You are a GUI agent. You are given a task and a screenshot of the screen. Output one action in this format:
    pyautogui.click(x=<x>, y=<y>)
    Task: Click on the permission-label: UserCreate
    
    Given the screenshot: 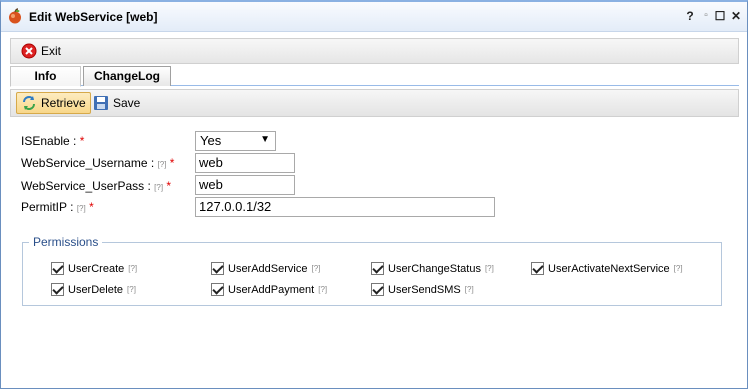 What is the action you would take?
    pyautogui.click(x=96, y=268)
    